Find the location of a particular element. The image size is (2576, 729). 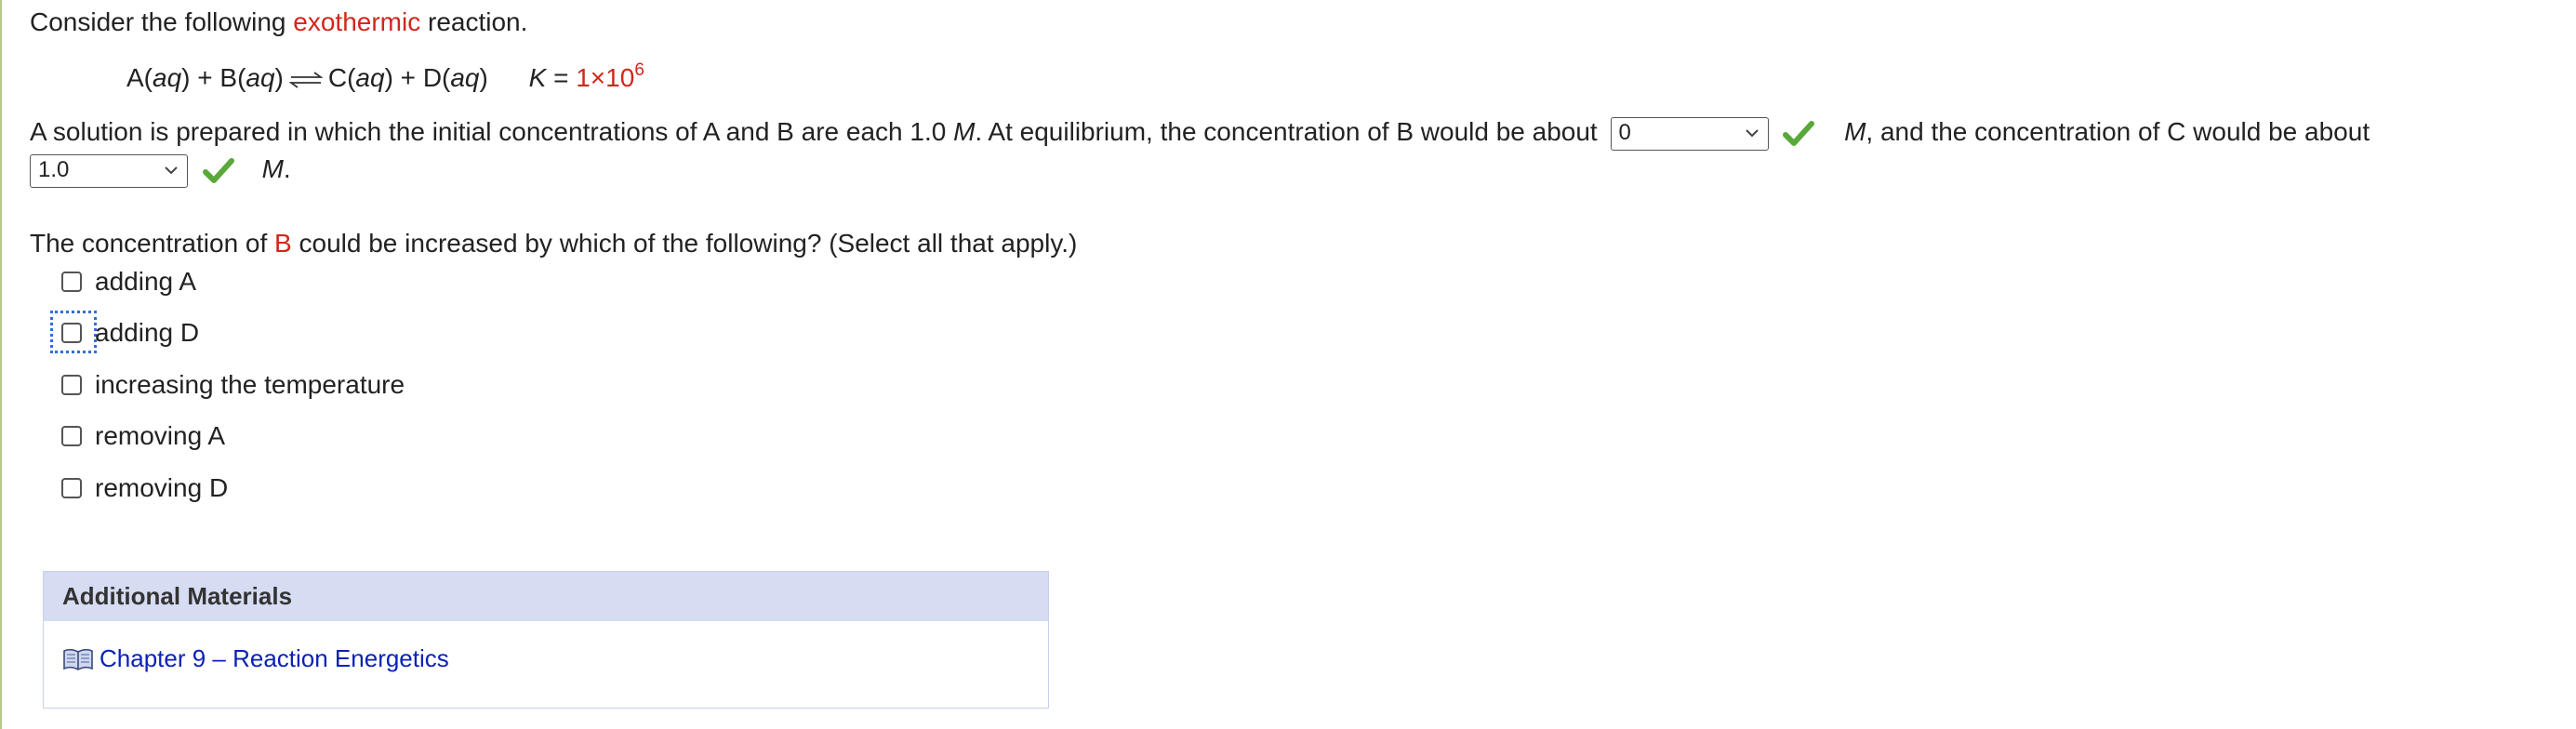

k-exponent: 6 is located at coordinates (639, 70).